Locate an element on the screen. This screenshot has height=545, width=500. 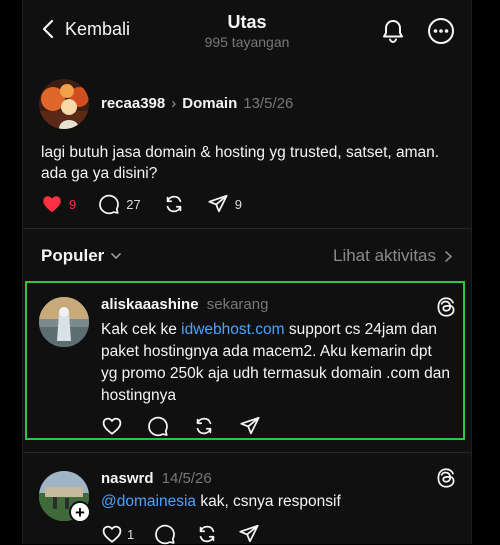
view-activity-link: Lihat aktivitas is located at coordinates (393, 256).